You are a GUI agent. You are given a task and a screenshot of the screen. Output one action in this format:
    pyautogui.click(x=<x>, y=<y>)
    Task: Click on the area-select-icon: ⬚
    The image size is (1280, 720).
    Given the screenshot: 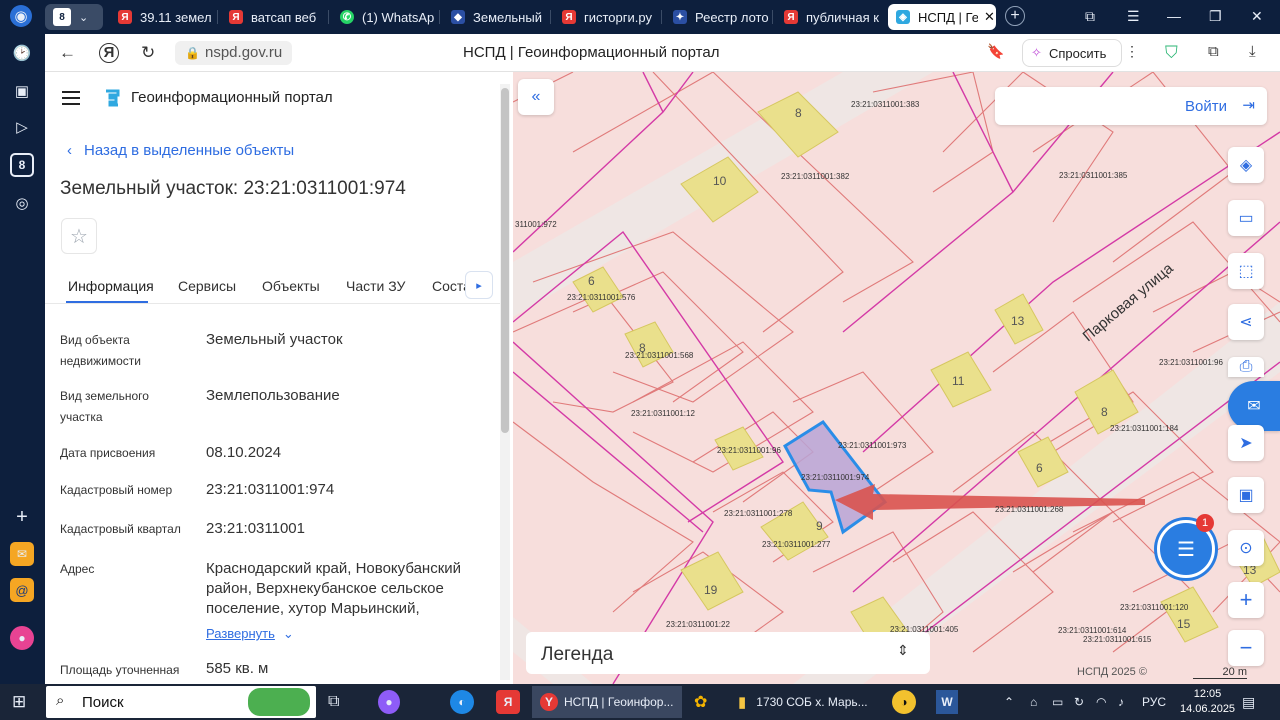 What is the action you would take?
    pyautogui.click(x=1246, y=271)
    